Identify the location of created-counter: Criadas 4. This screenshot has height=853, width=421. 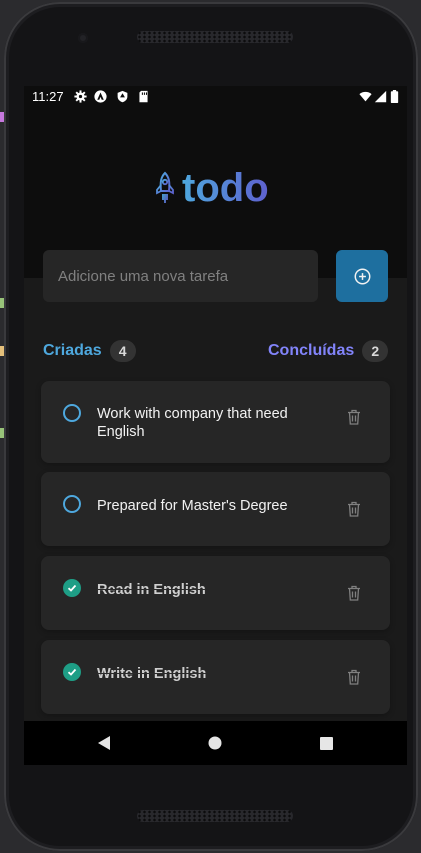
(89, 351).